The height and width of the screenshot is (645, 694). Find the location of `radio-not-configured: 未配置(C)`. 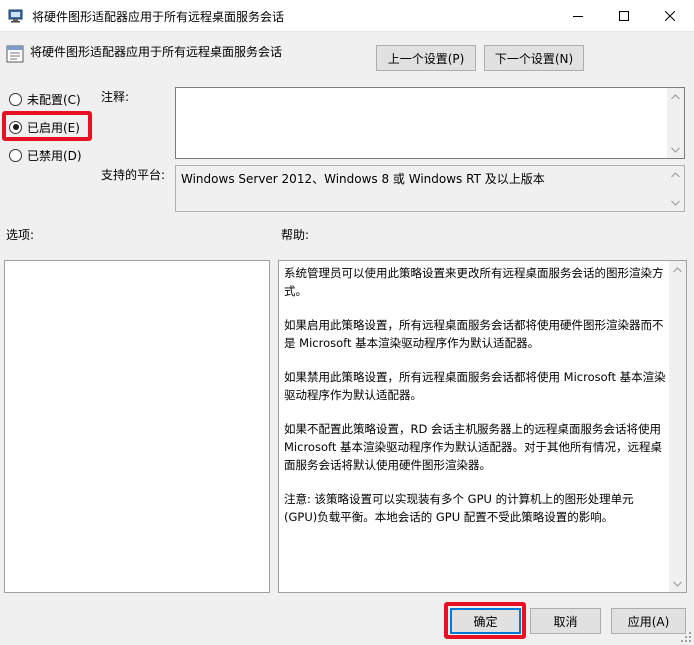

radio-not-configured: 未配置(C) is located at coordinates (45, 99).